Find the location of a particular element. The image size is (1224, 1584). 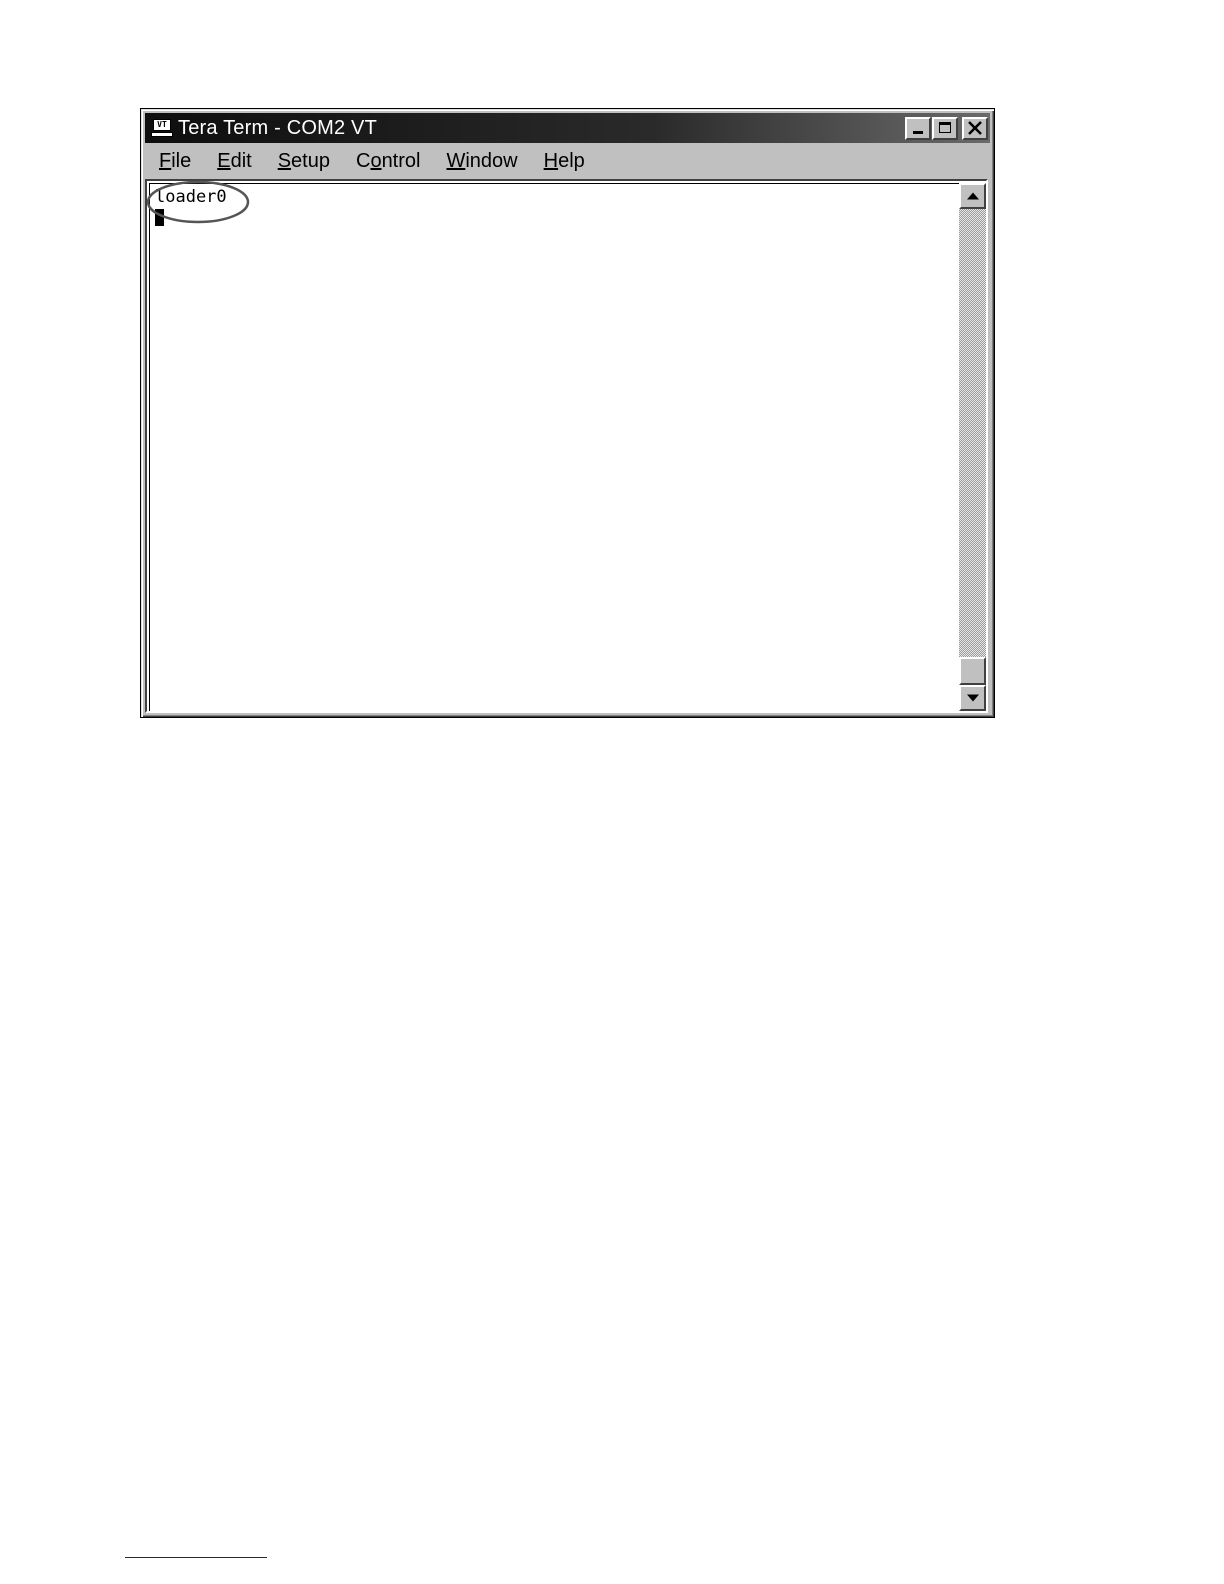

minimize-icon is located at coordinates (918, 132).